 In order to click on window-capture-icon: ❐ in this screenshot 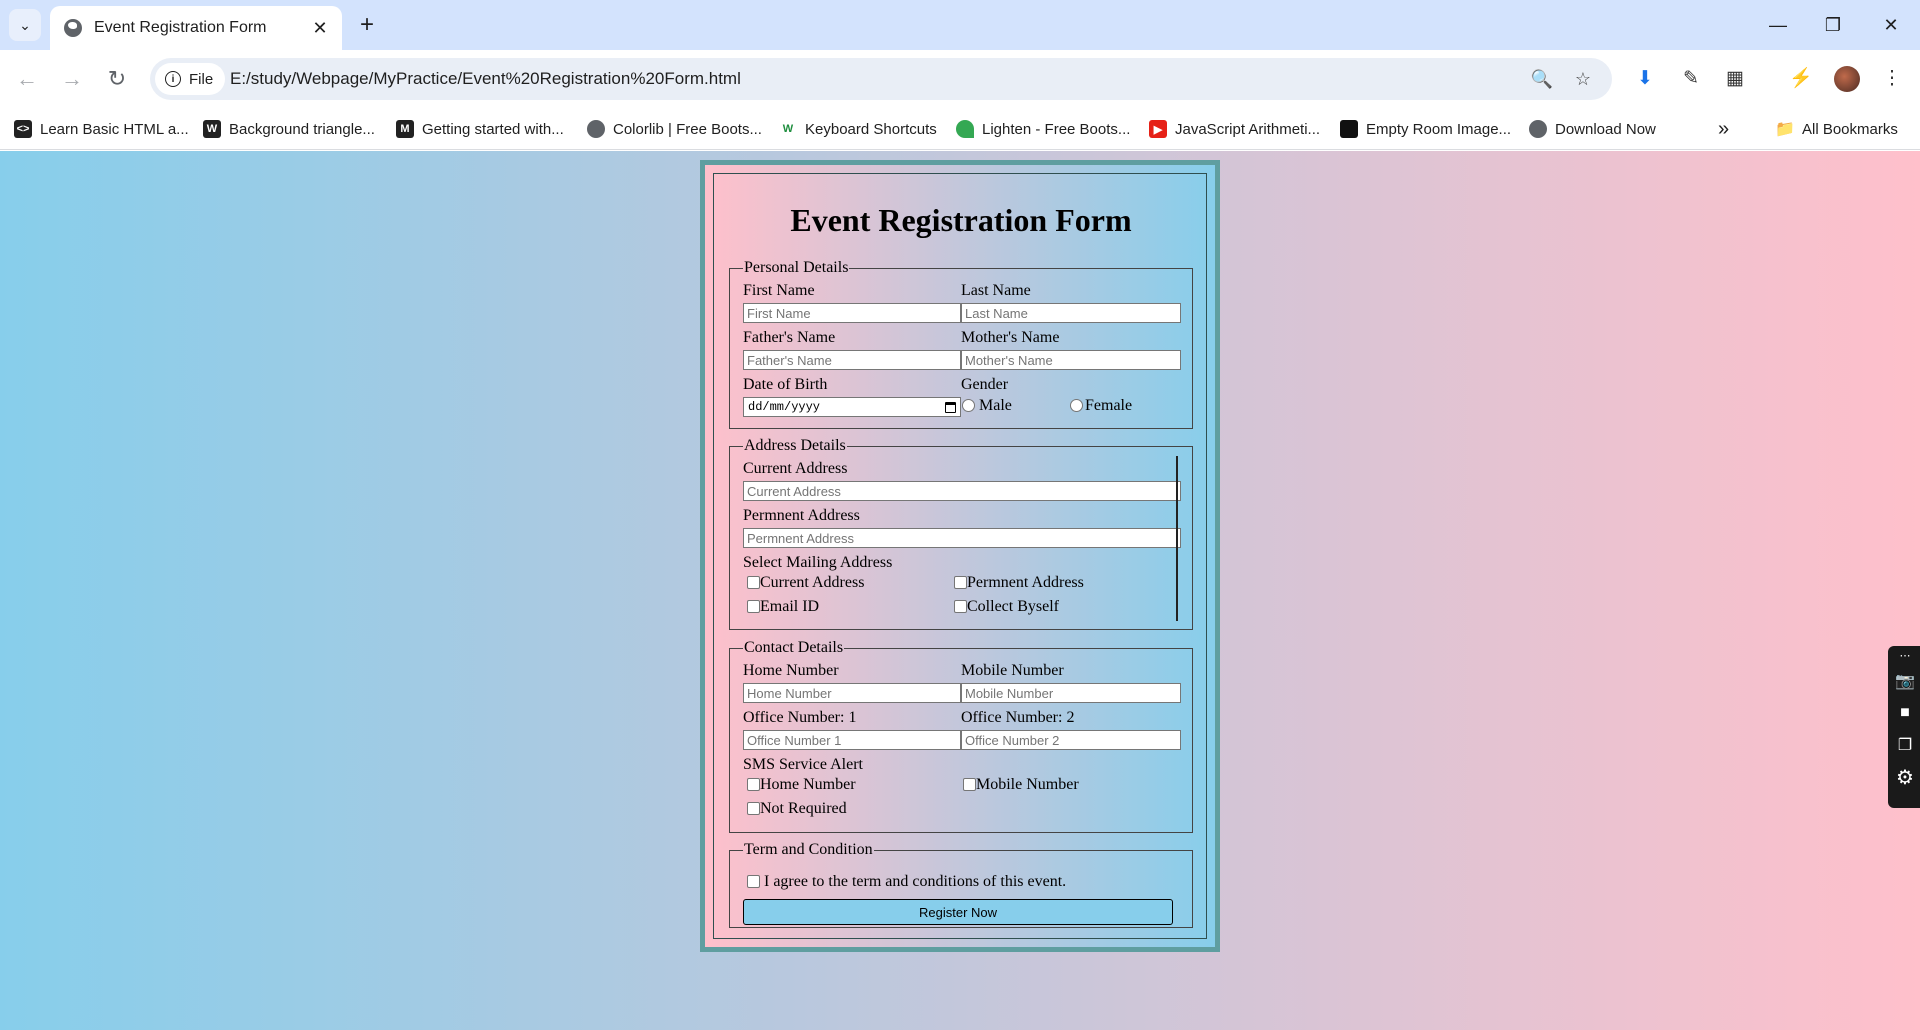, I will do `click(1905, 745)`.